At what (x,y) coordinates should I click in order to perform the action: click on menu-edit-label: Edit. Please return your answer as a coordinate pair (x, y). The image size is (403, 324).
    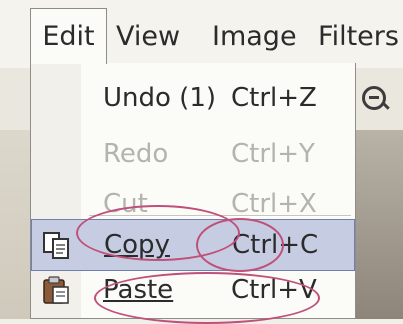
    Looking at the image, I should click on (68, 36).